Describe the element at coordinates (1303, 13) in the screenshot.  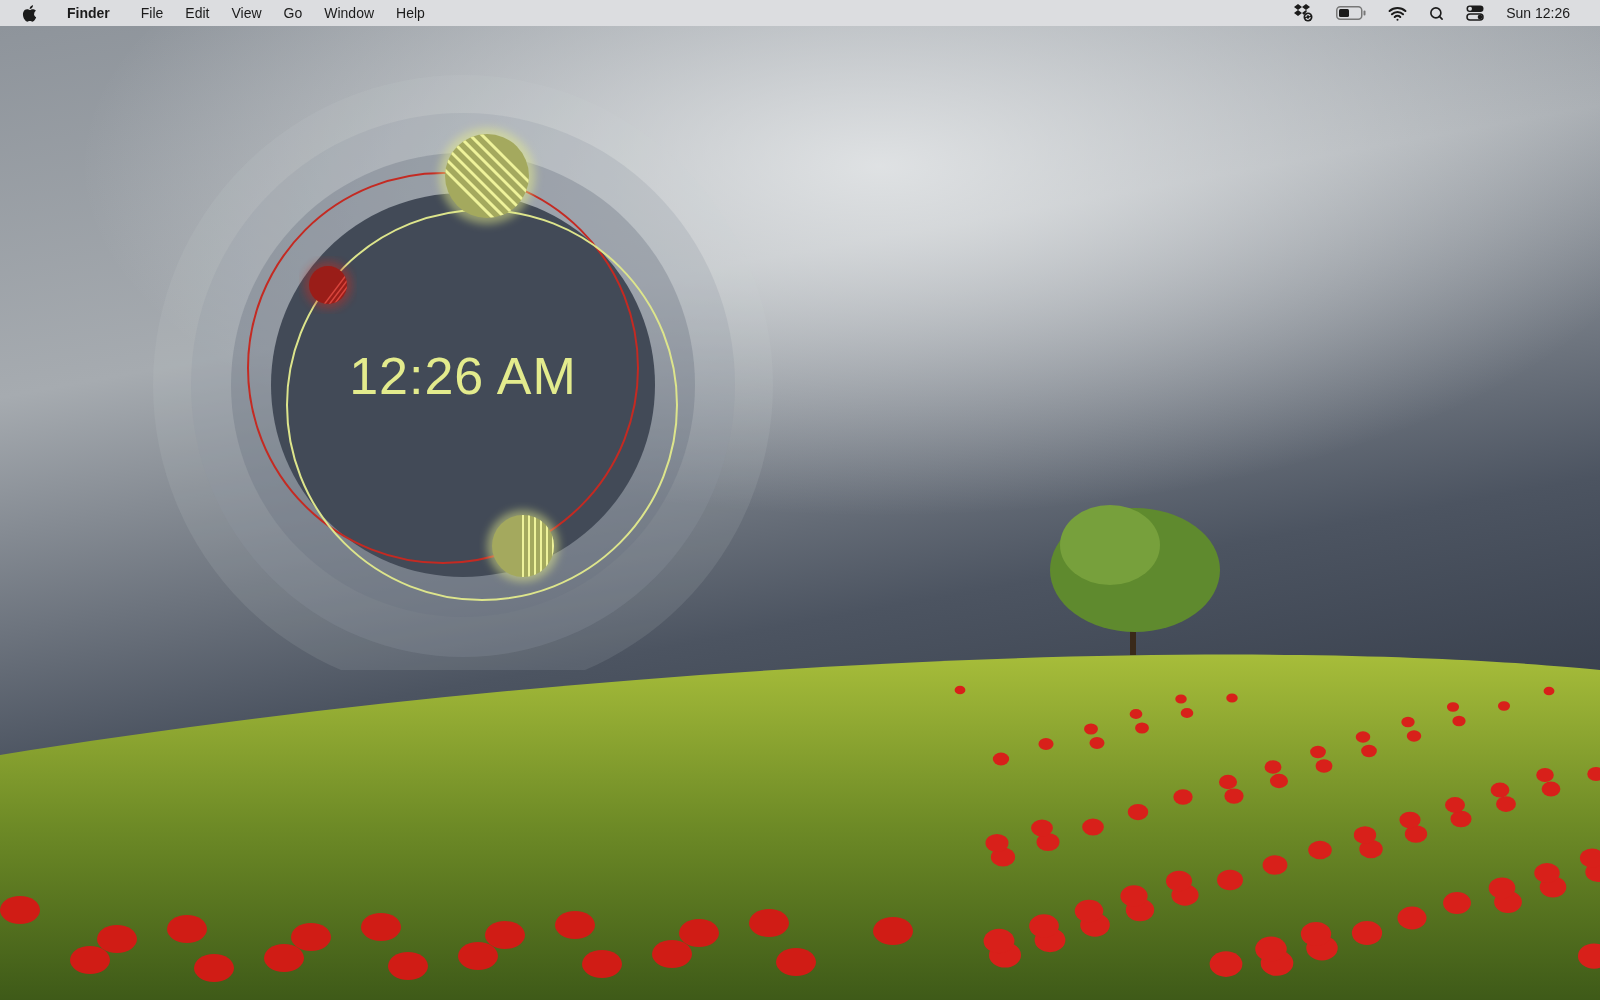
I see `dropbox-sync-icon` at that location.